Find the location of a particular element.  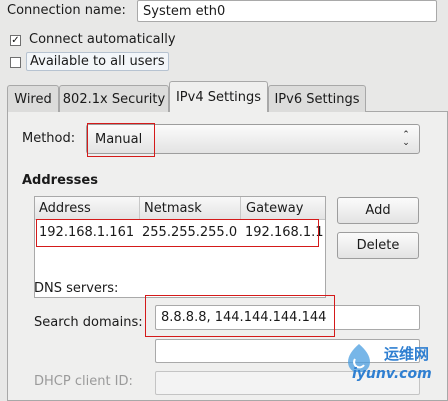

tab-8021x-security-label: 802.1x Security is located at coordinates (114, 99).